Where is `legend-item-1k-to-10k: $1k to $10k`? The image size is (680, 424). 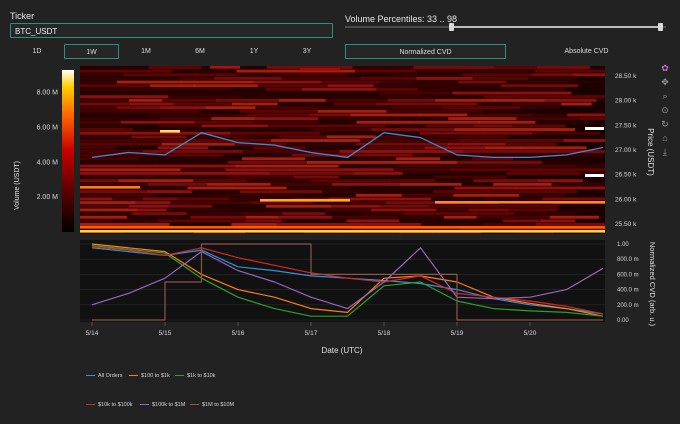
legend-item-1k-to-10k: $1k to $10k is located at coordinates (195, 376).